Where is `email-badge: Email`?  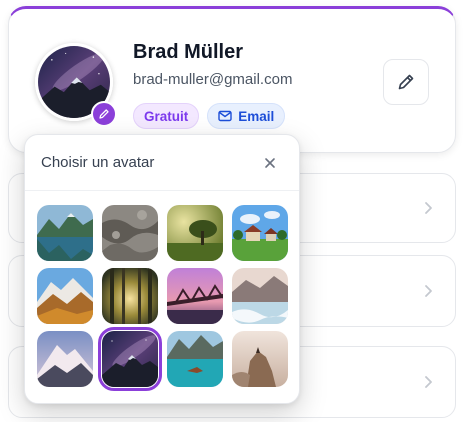 email-badge: Email is located at coordinates (246, 116).